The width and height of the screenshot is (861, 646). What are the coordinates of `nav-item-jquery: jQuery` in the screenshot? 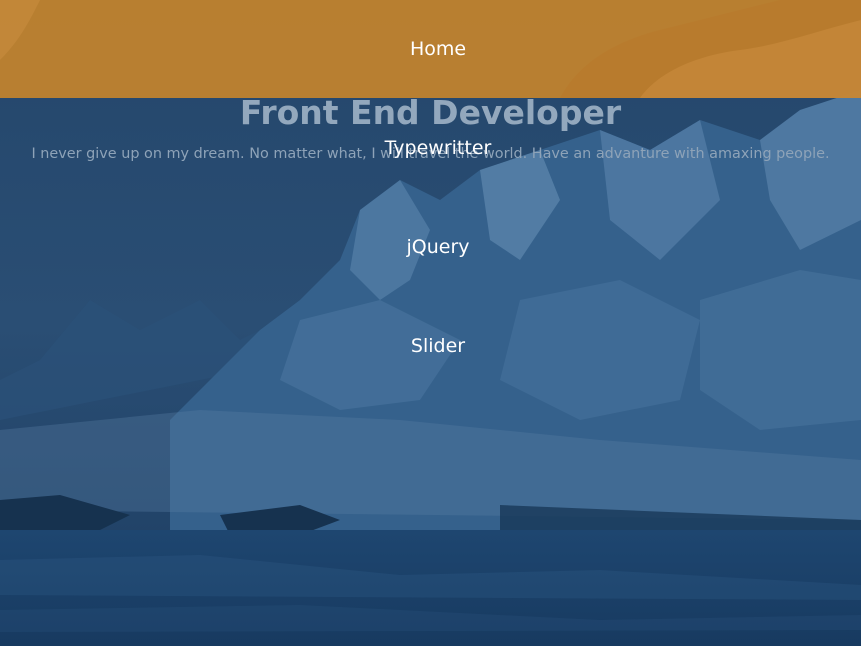 It's located at (430, 247).